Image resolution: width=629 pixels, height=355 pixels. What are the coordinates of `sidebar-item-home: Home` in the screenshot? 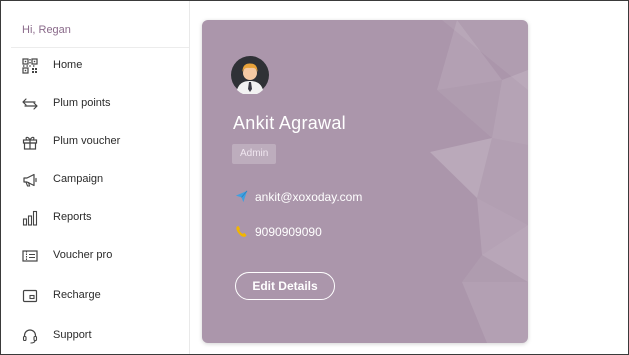 It's located at (95, 66).